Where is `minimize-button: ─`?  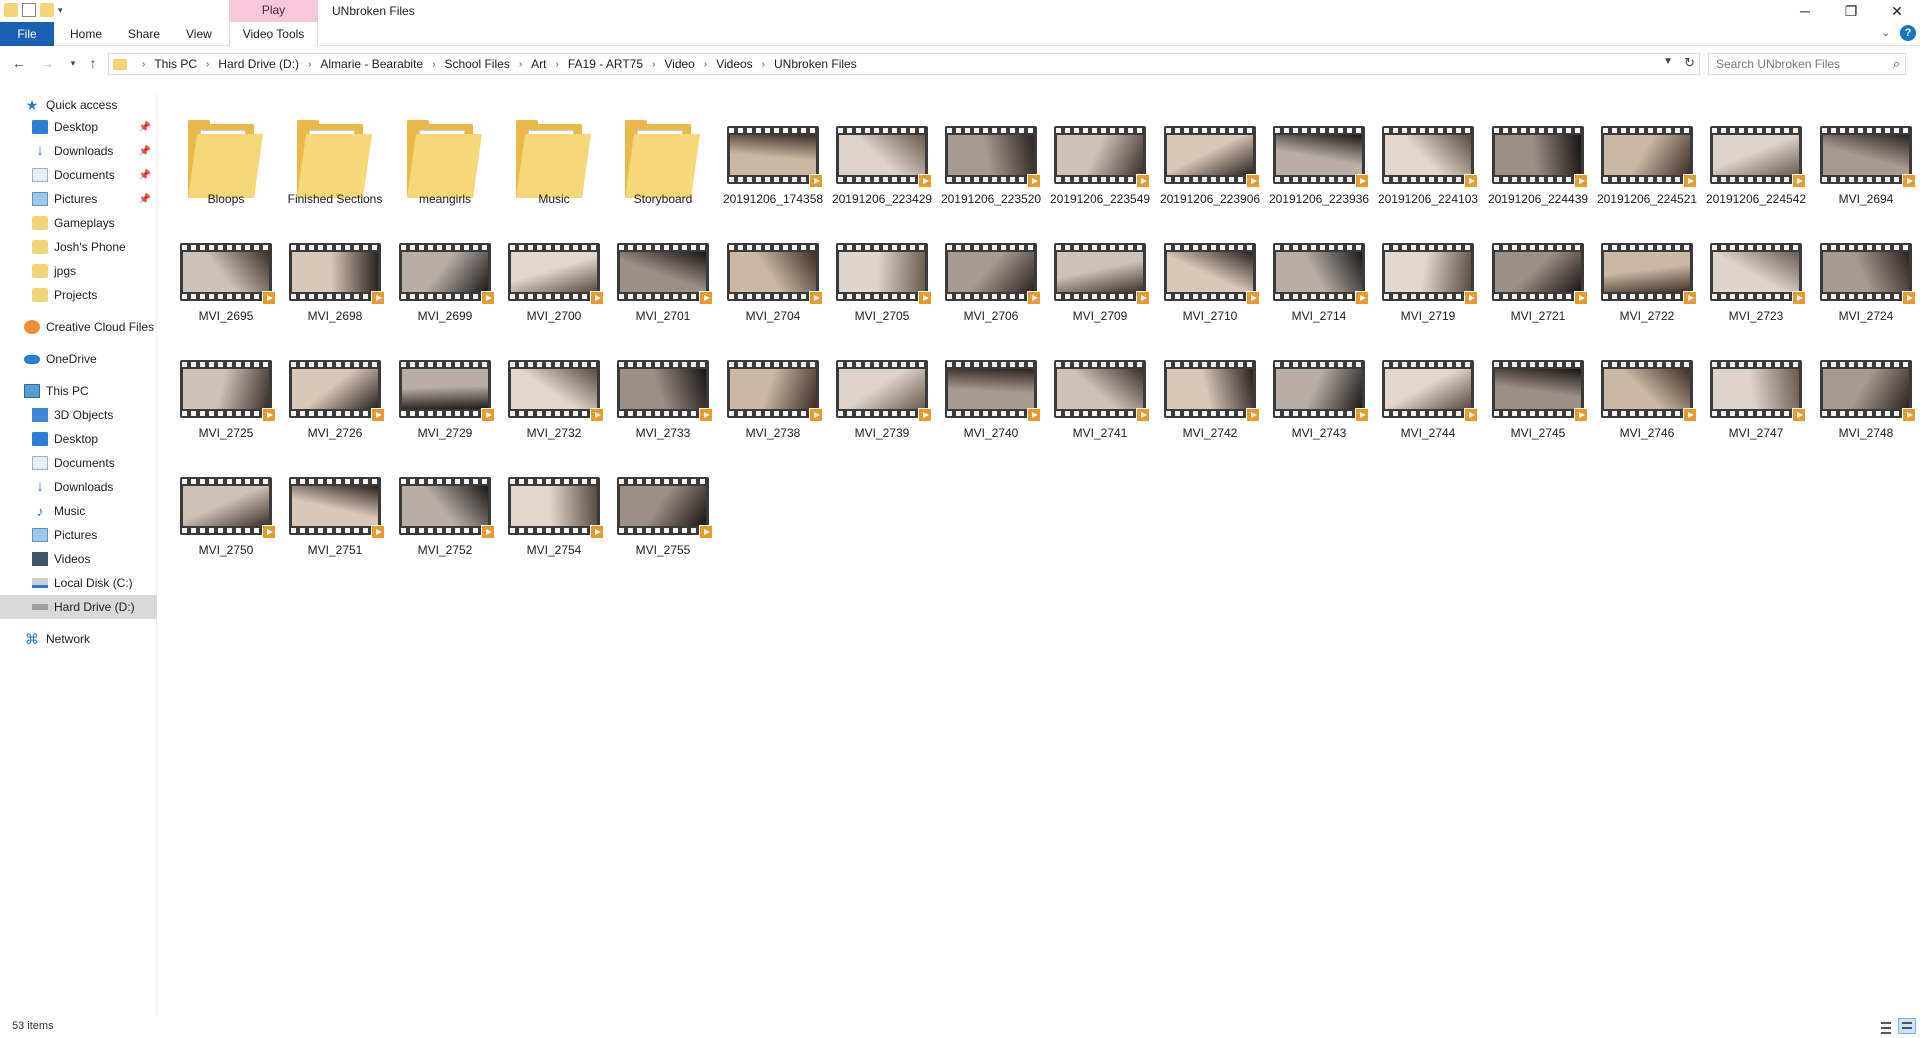 minimize-button: ─ is located at coordinates (1805, 11).